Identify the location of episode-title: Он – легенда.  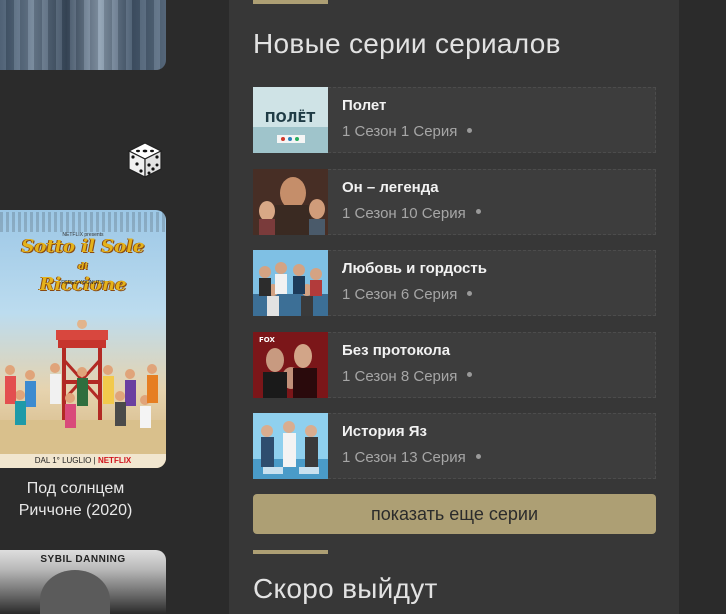
(390, 187).